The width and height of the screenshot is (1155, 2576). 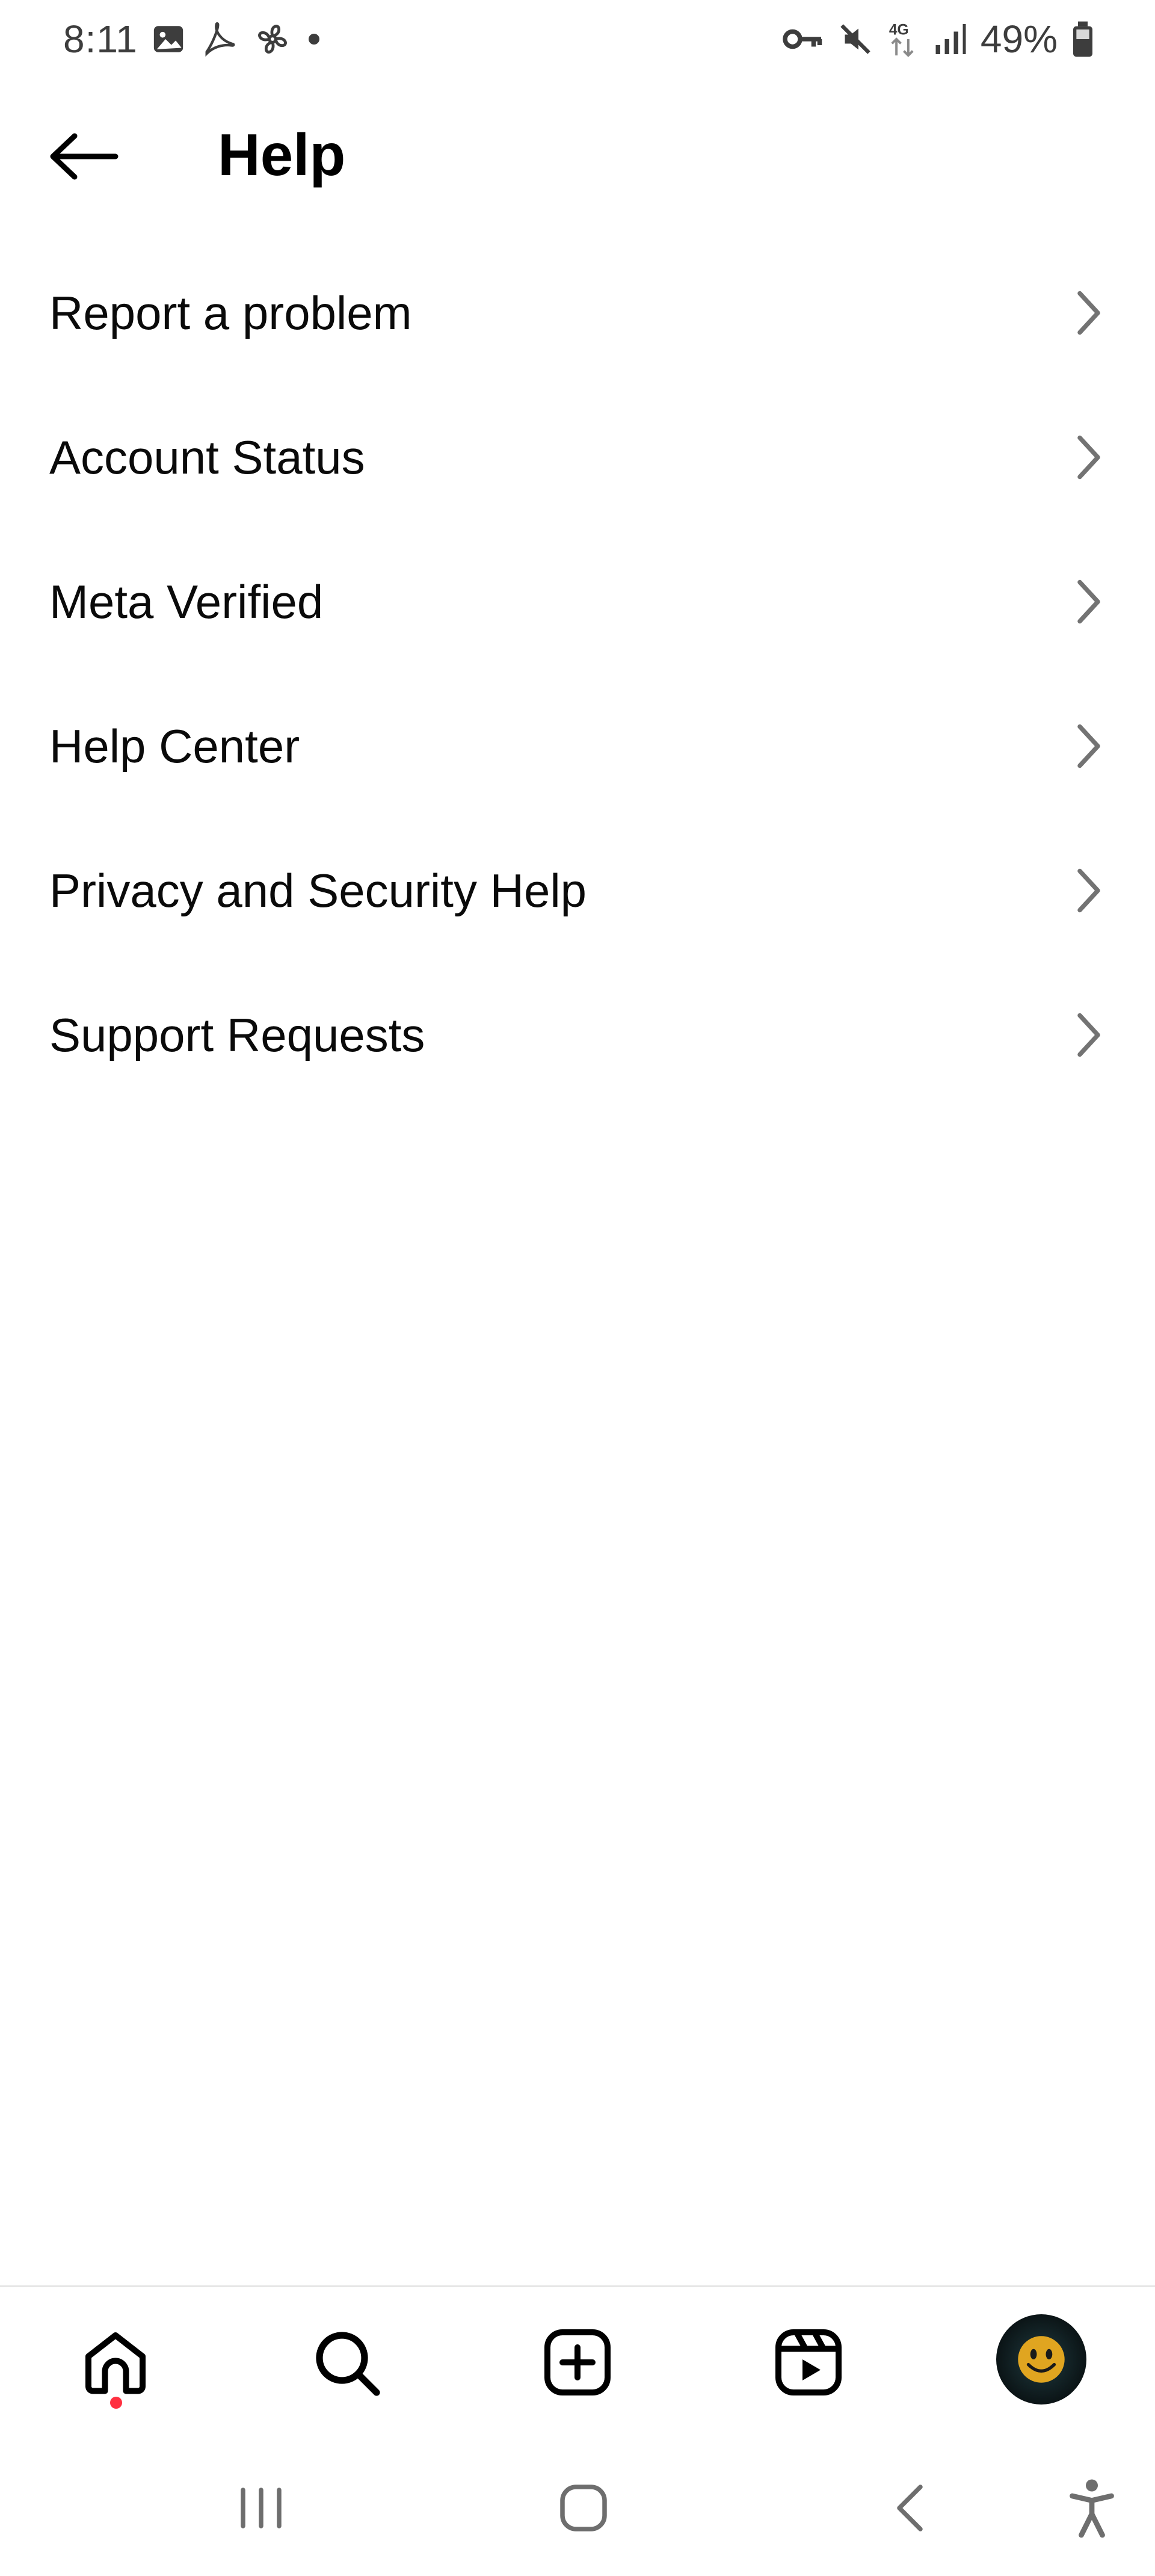 I want to click on accessibility-icon, so click(x=1092, y=2508).